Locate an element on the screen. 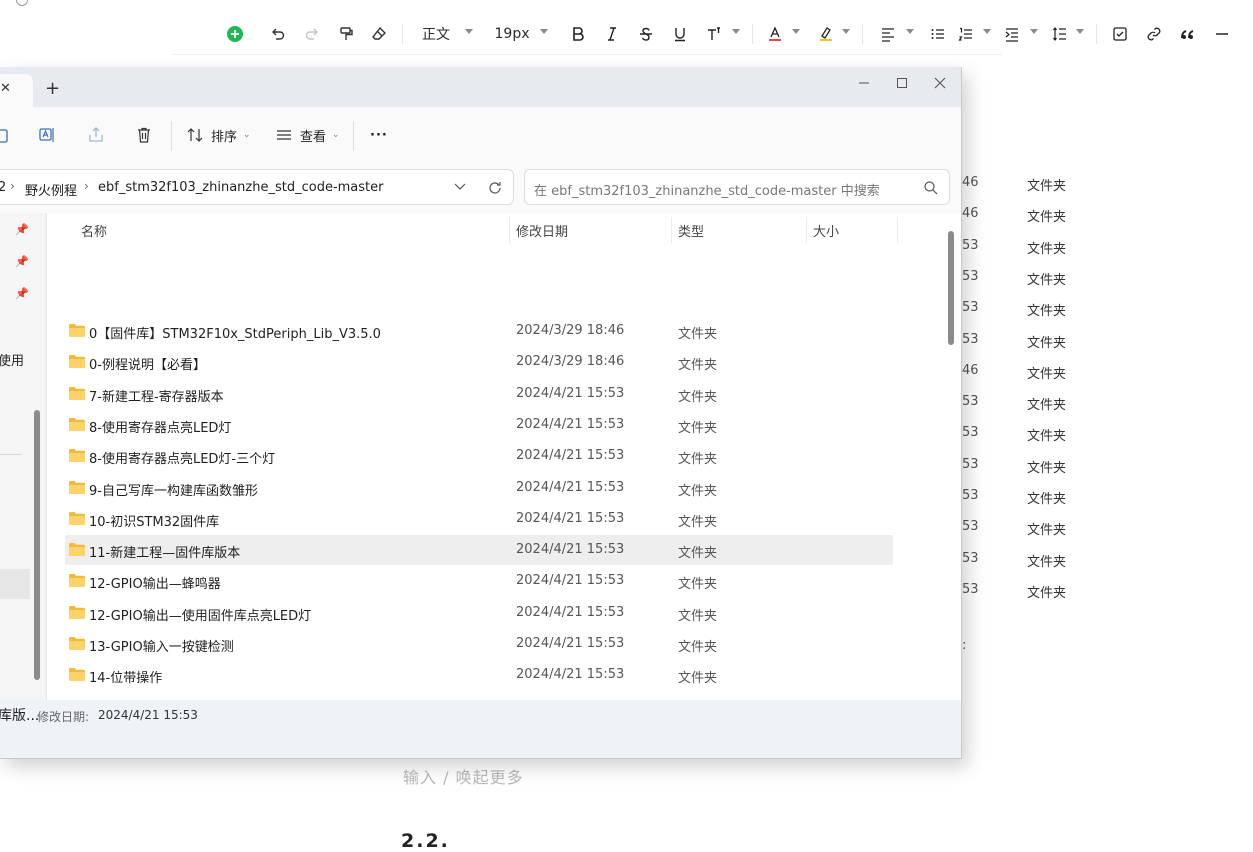  underline-button is located at coordinates (680, 34).